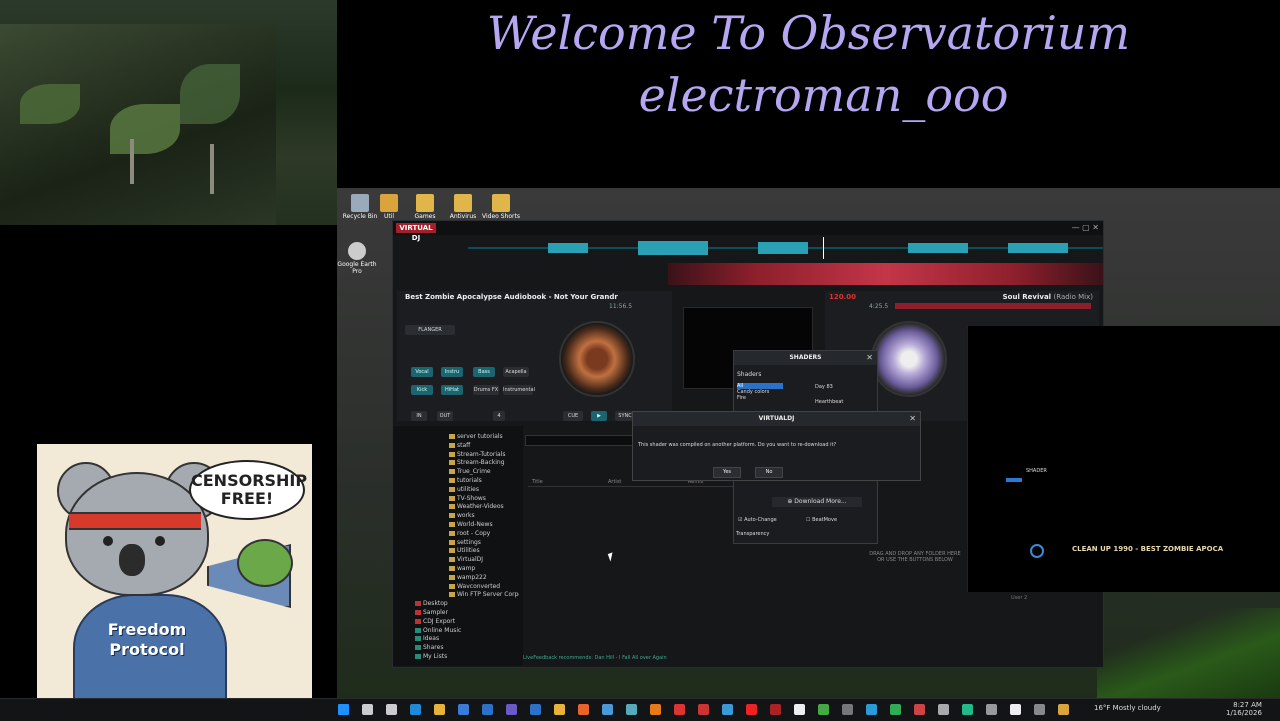 The image size is (1280, 721). What do you see at coordinates (597, 359) in the screenshot?
I see `jog-wheel-left` at bounding box center [597, 359].